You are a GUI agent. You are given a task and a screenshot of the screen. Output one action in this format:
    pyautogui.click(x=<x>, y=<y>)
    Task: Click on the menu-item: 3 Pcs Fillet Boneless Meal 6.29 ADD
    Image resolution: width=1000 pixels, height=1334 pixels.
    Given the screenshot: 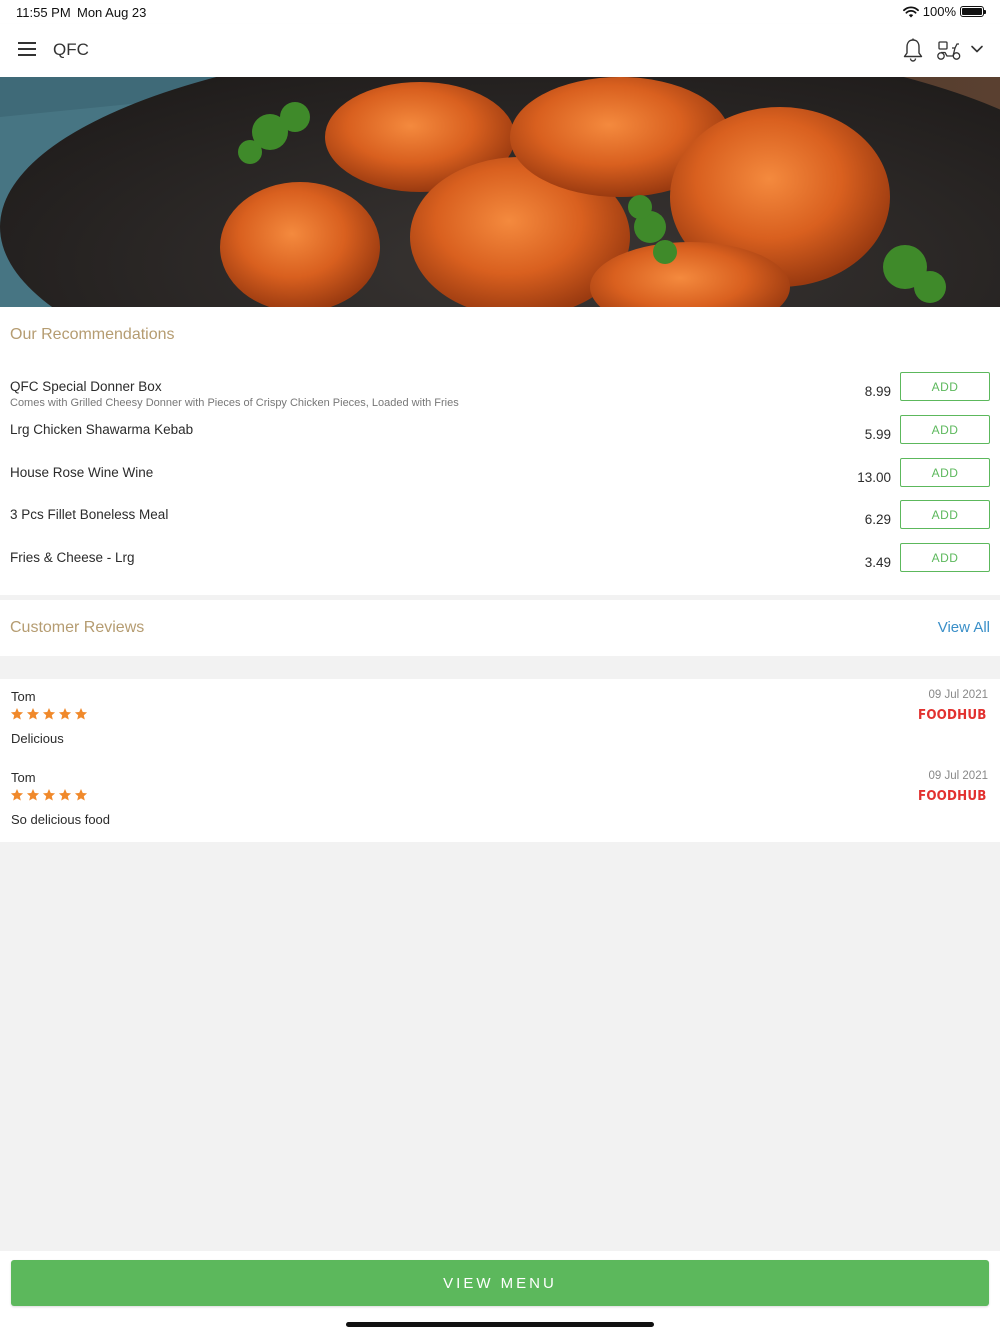 What is the action you would take?
    pyautogui.click(x=500, y=524)
    